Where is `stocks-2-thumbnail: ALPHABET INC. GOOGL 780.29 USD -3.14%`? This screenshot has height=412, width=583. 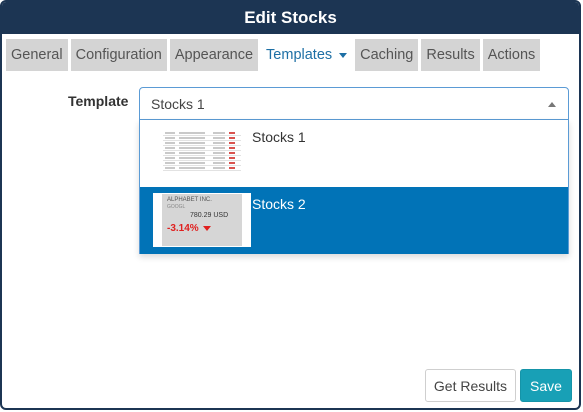
stocks-2-thumbnail: ALPHABET INC. GOOGL 780.29 USD -3.14% is located at coordinates (202, 220).